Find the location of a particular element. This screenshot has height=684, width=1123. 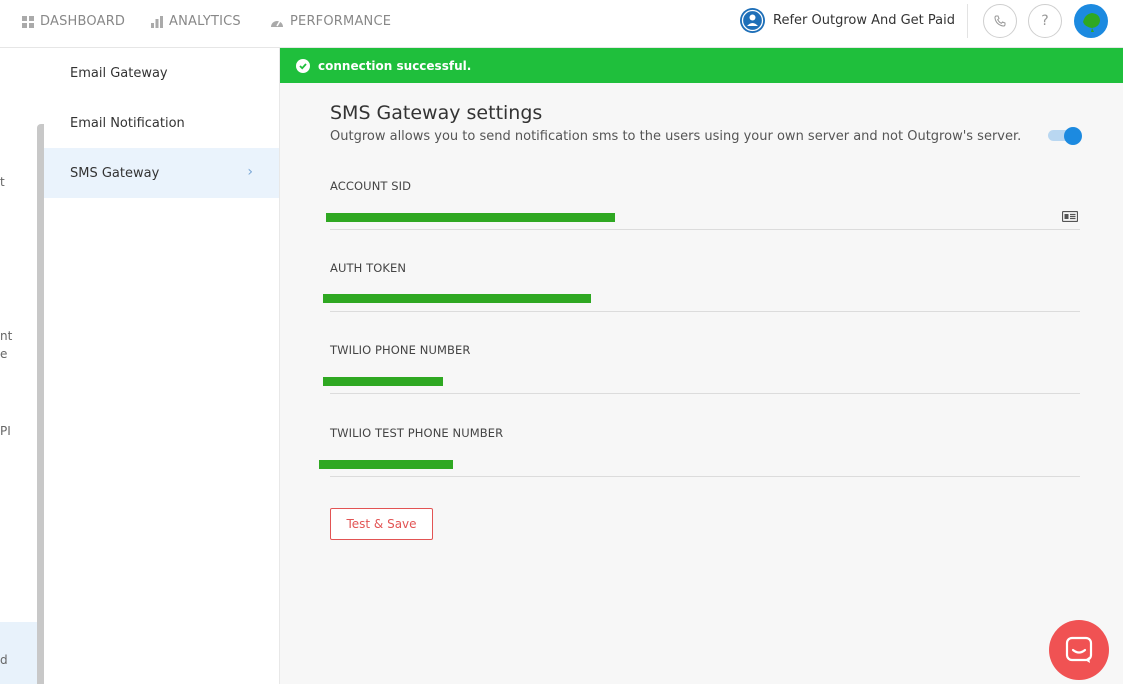

sms-gateway-toggle is located at coordinates (1065, 136).